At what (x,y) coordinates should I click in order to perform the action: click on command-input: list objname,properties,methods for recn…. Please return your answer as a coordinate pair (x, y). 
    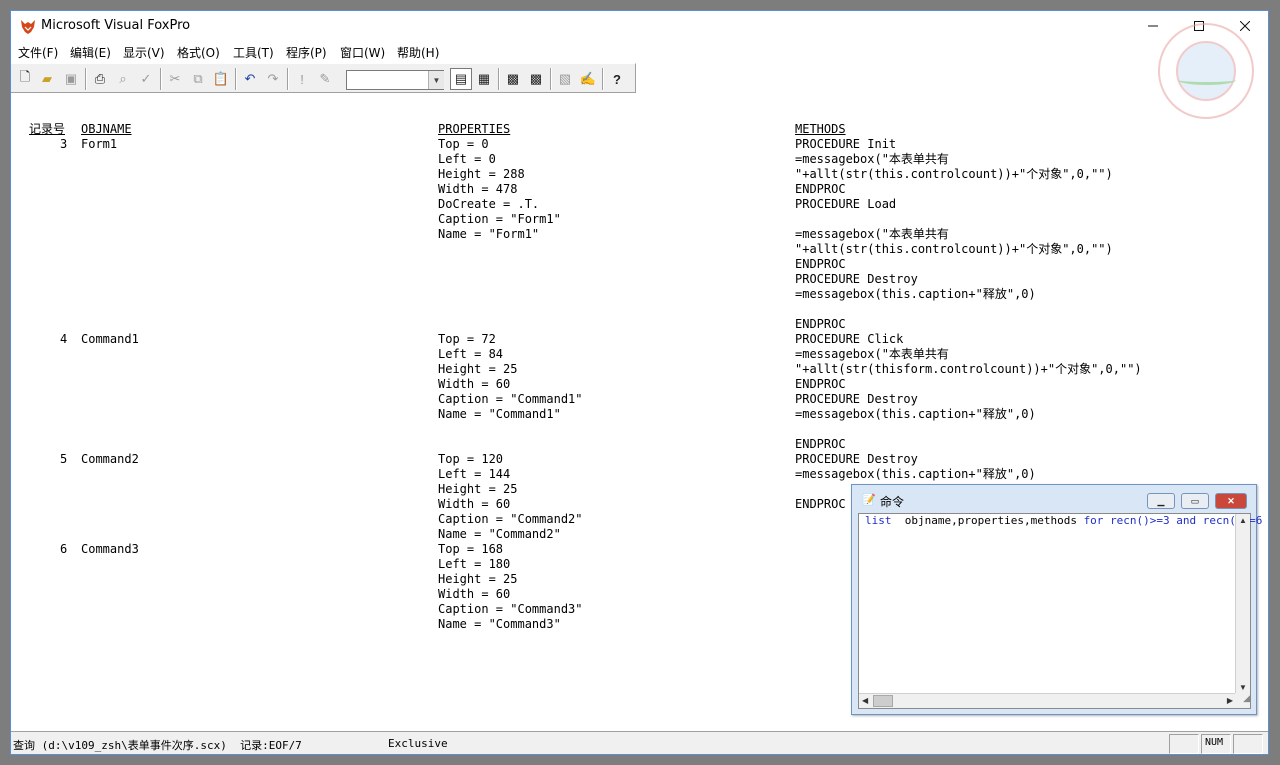
    Looking at the image, I should click on (1060, 611).